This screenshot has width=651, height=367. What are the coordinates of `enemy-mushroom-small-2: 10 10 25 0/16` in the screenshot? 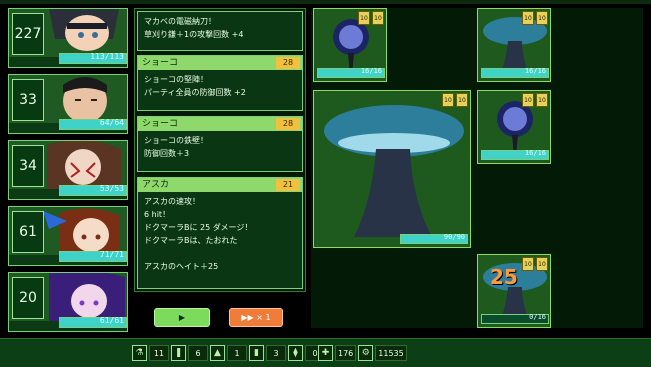 It's located at (514, 291).